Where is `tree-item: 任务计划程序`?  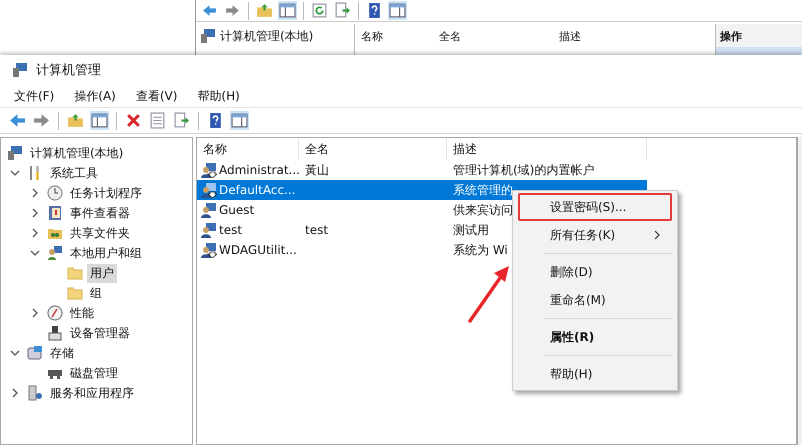 tree-item: 任务计划程序 is located at coordinates (106, 193).